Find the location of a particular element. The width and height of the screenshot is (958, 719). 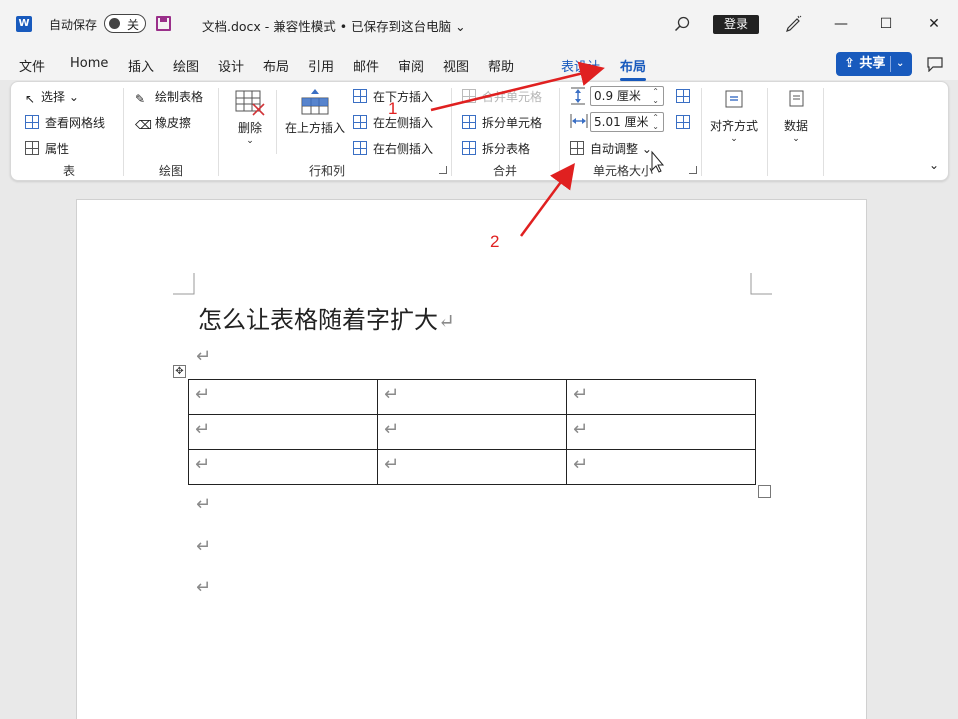

login-button: 登录 is located at coordinates (736, 24).